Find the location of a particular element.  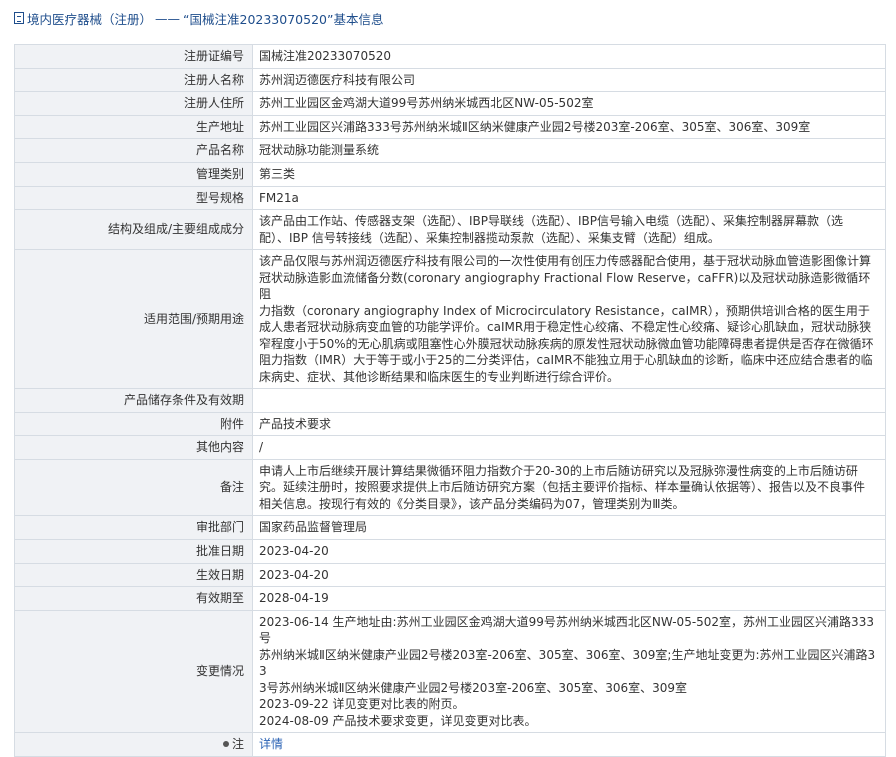

bullet-icon is located at coordinates (225, 743).